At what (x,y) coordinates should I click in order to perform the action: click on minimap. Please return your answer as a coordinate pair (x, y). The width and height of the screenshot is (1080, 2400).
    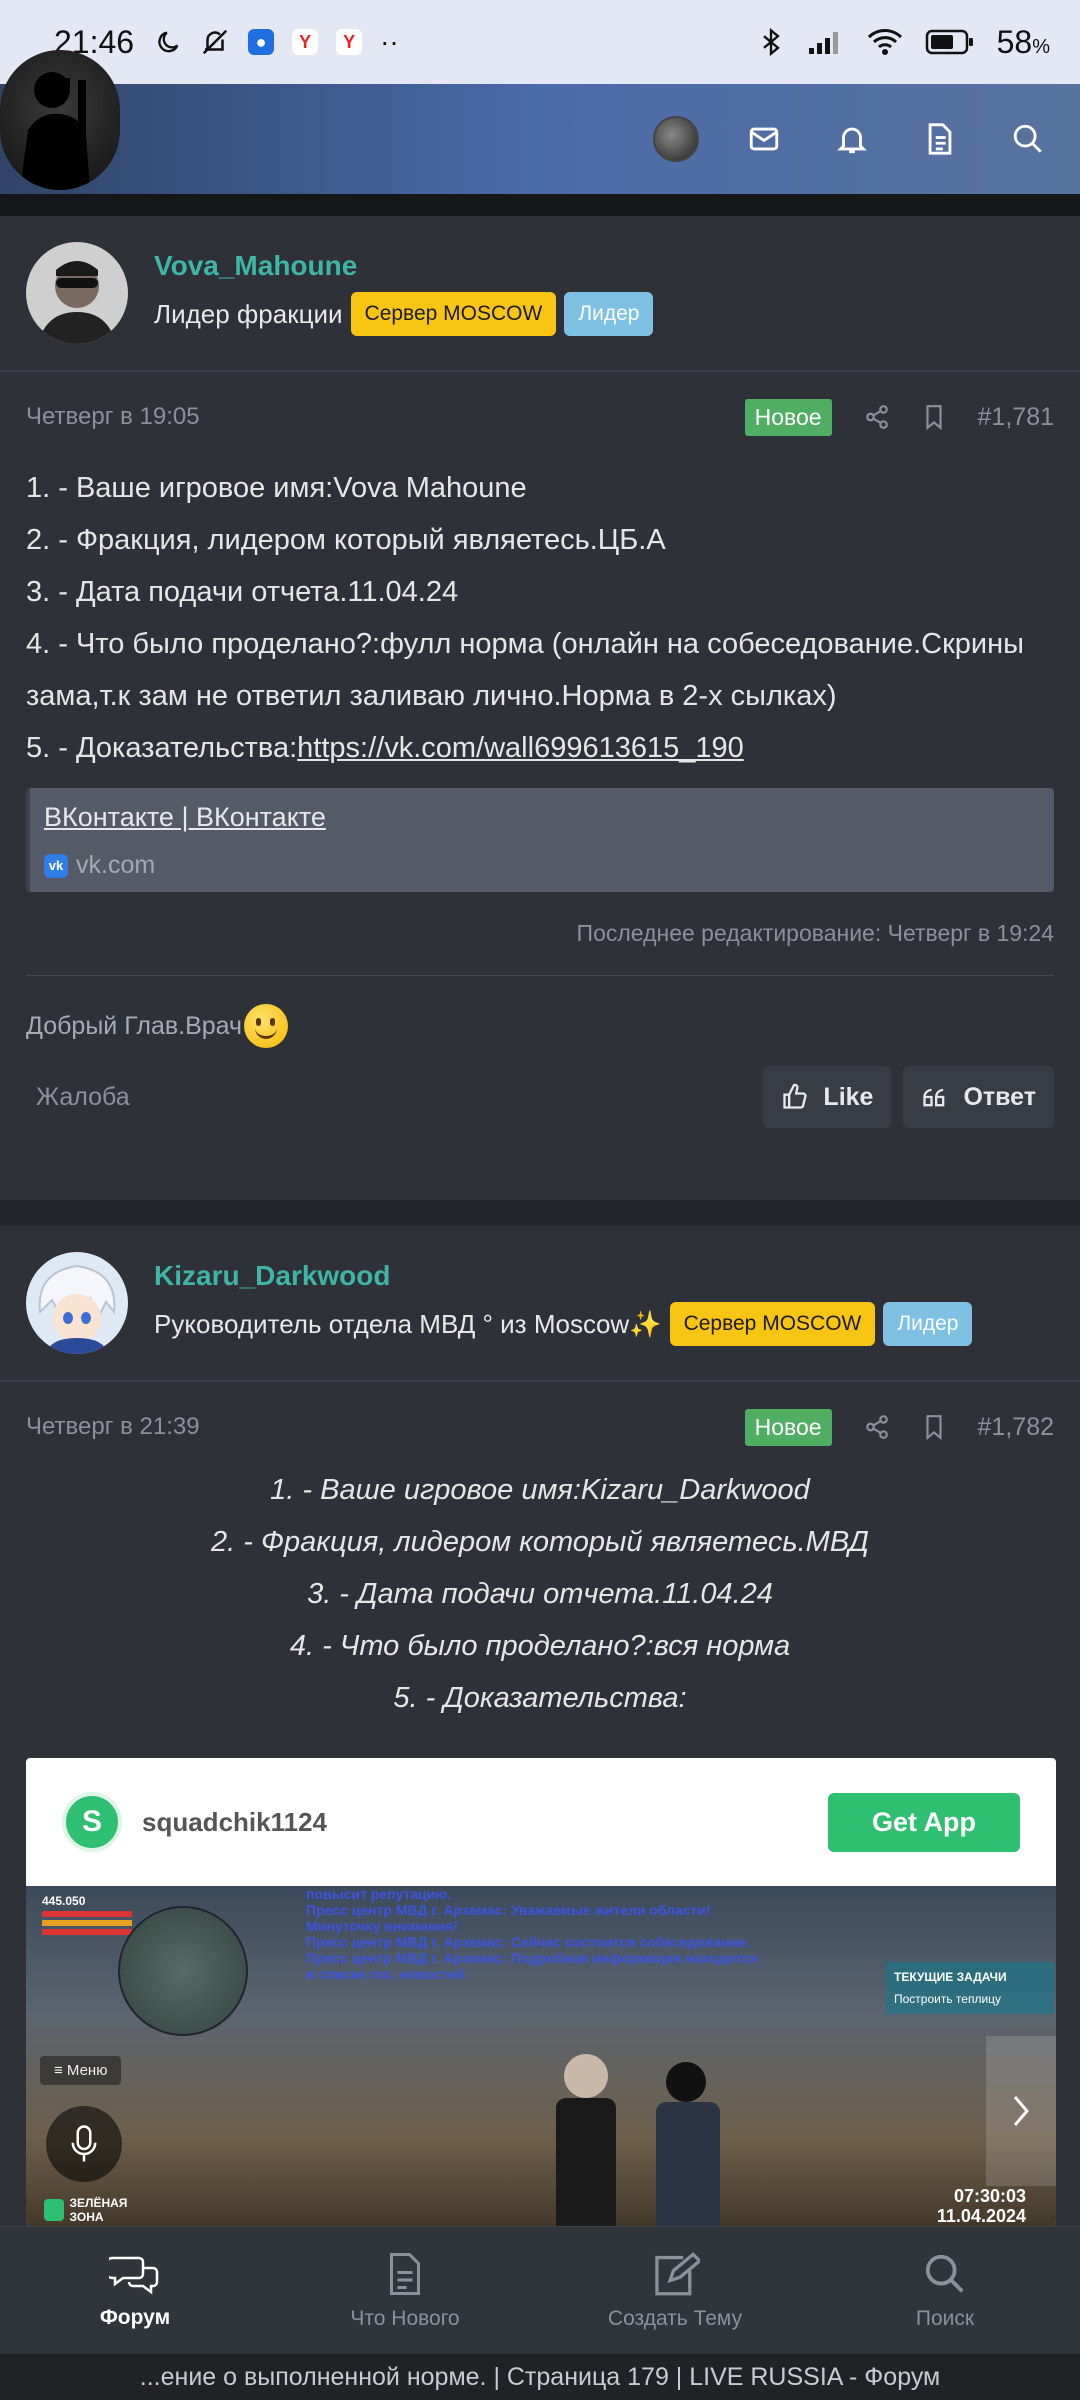
    Looking at the image, I should click on (183, 1971).